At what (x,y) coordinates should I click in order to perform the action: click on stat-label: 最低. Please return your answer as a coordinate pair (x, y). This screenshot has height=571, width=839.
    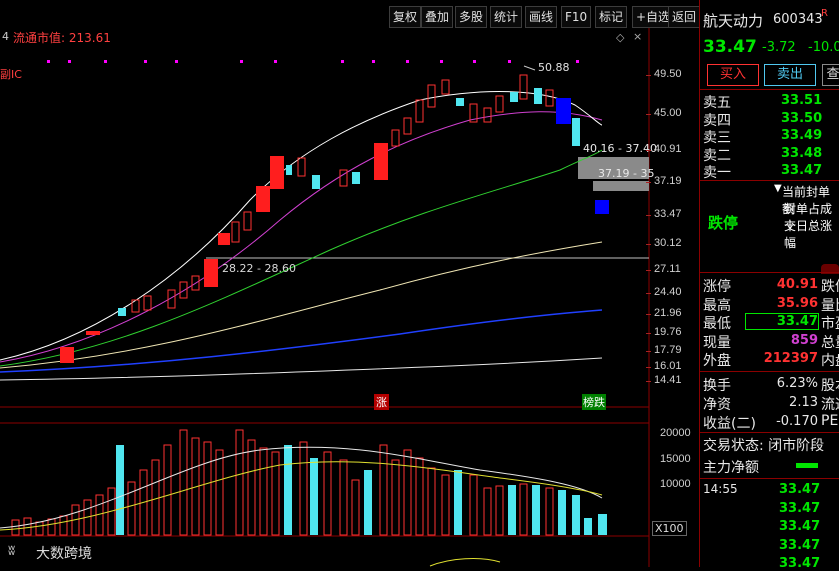
    Looking at the image, I should click on (717, 324).